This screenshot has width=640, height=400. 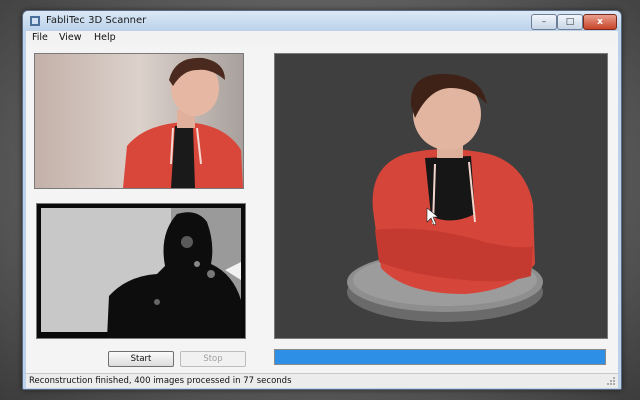 I want to click on stop-button: Stop, so click(x=213, y=359).